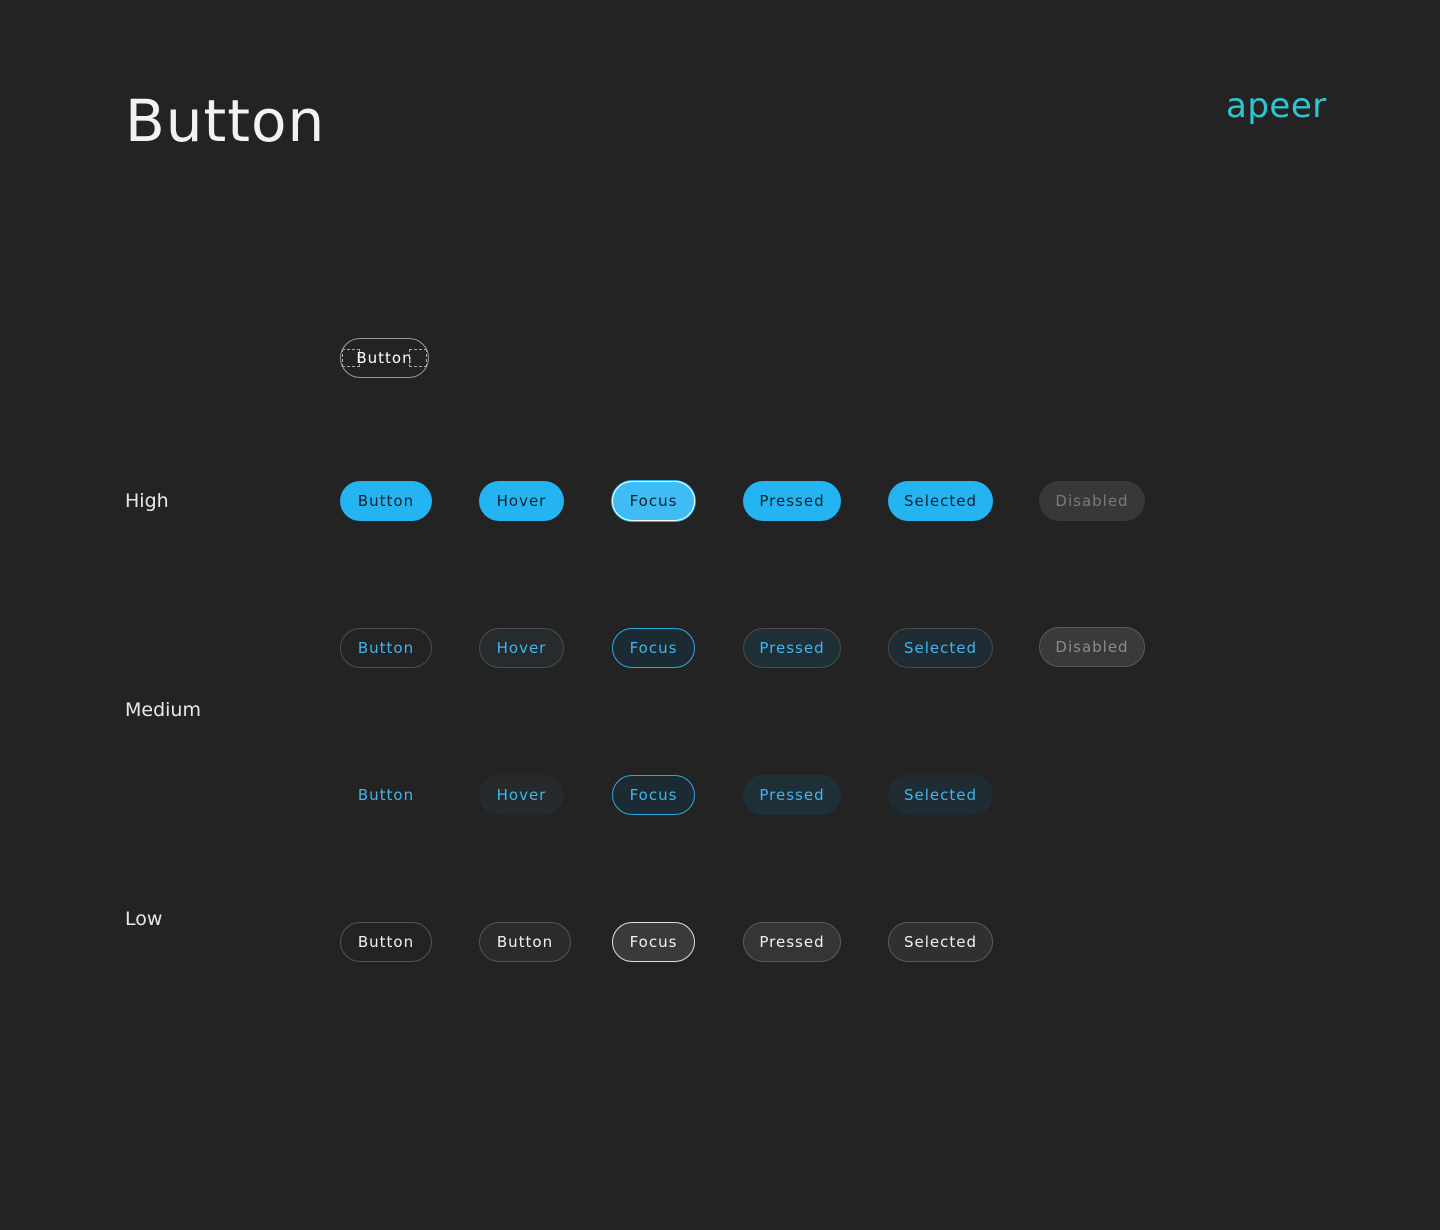 This screenshot has height=1230, width=1440. I want to click on medium-outline-hover-button: Hover, so click(521, 648).